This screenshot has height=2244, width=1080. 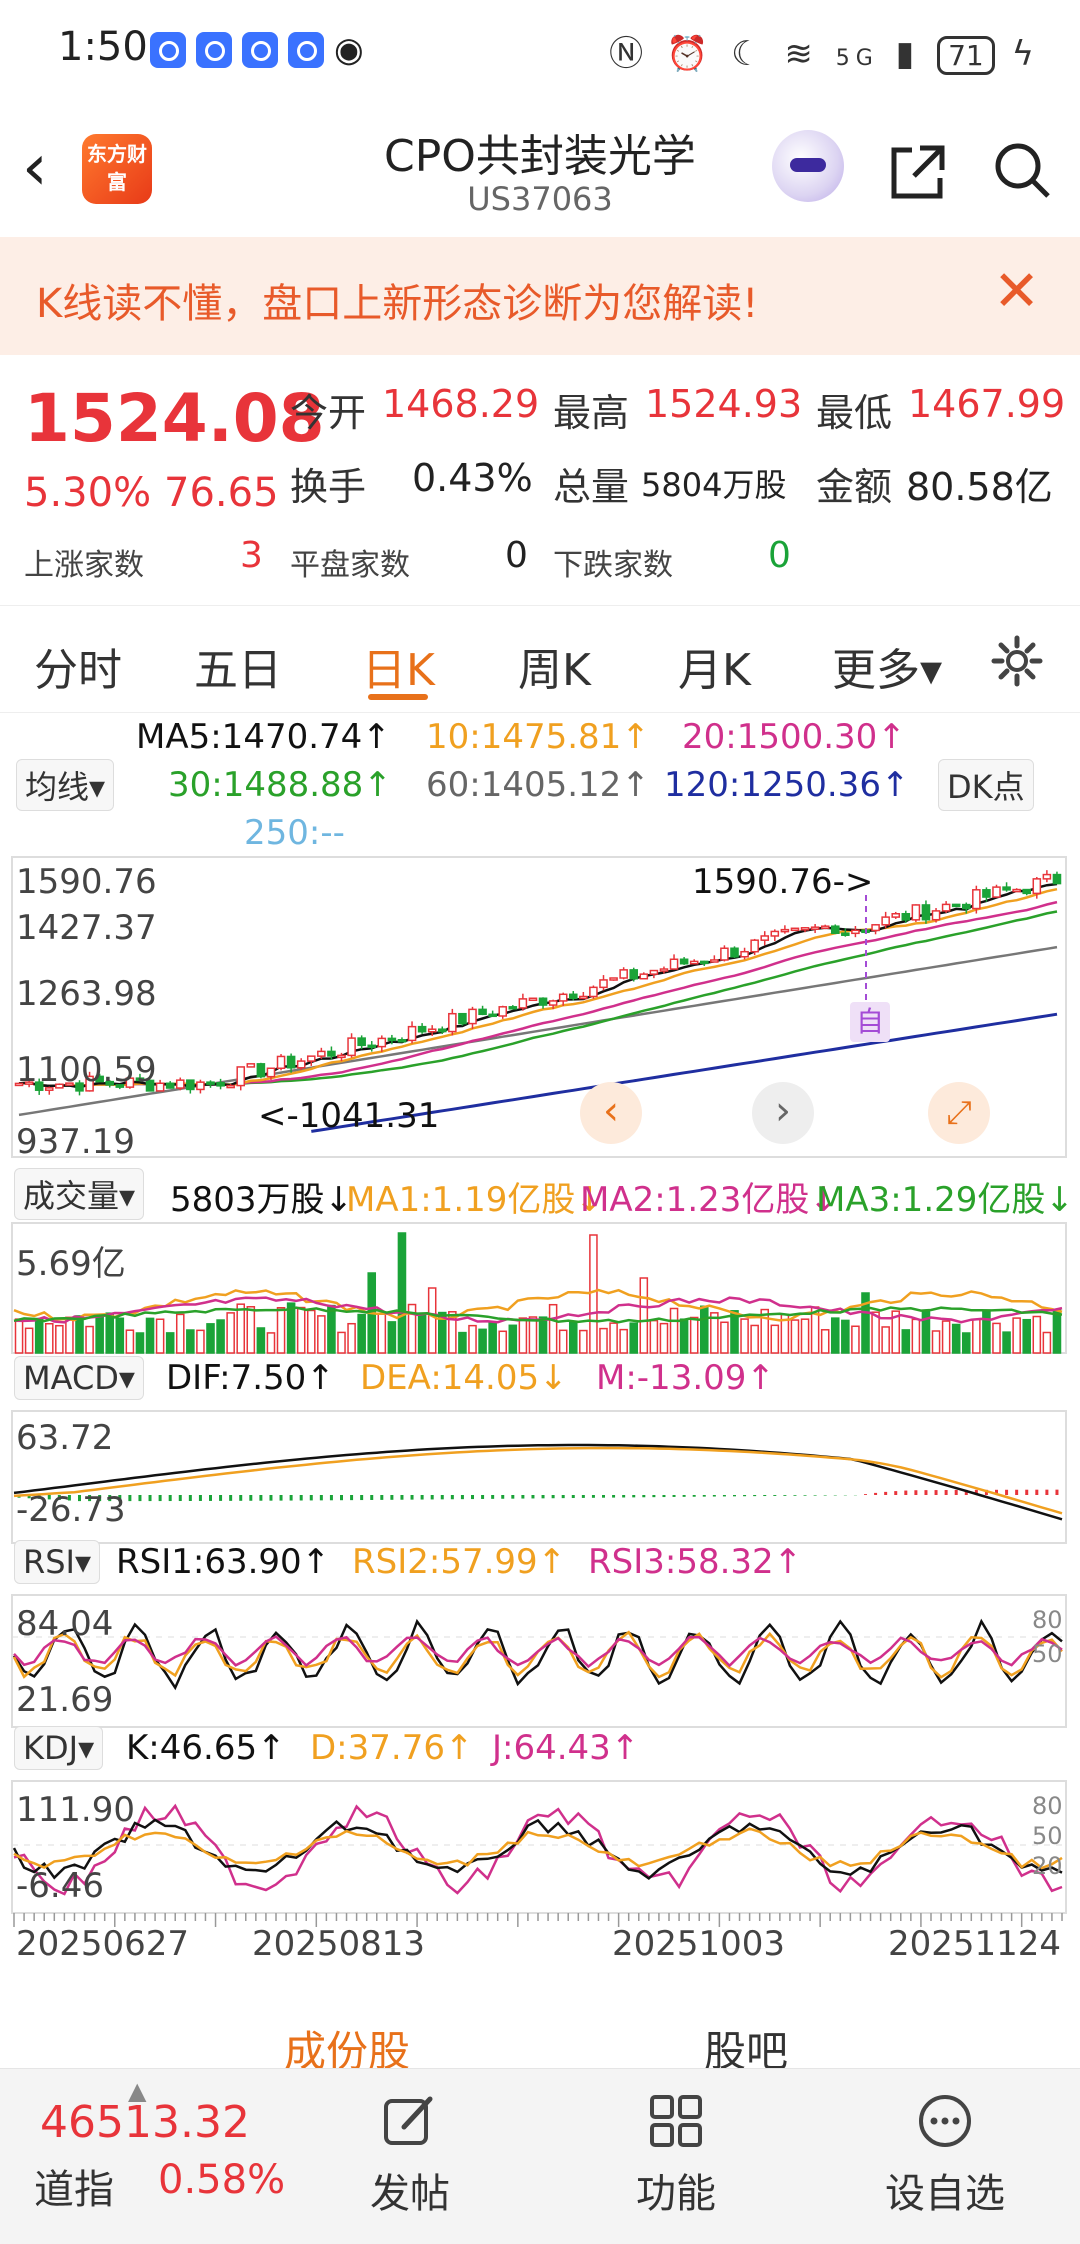 I want to click on post-label: 发帖, so click(x=410, y=2194).